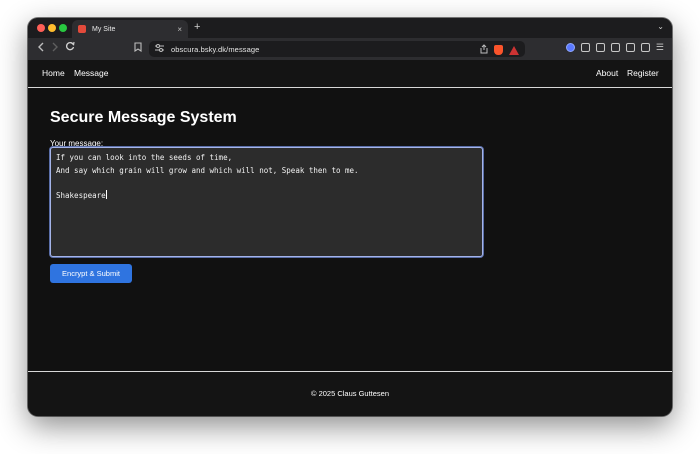 The height and width of the screenshot is (454, 700). Describe the element at coordinates (159, 49) in the screenshot. I see `site-settings-icon` at that location.